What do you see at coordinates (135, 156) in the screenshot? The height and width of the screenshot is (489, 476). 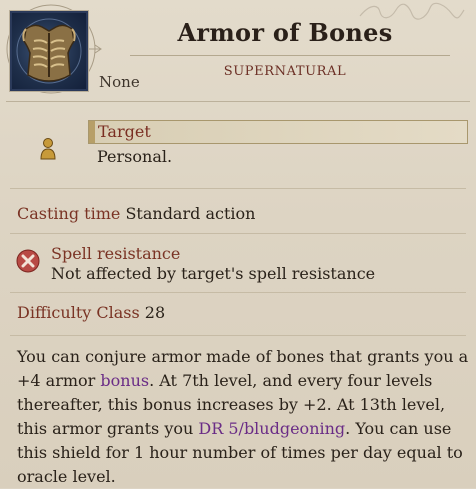 I see `target-value: Personal.` at bounding box center [135, 156].